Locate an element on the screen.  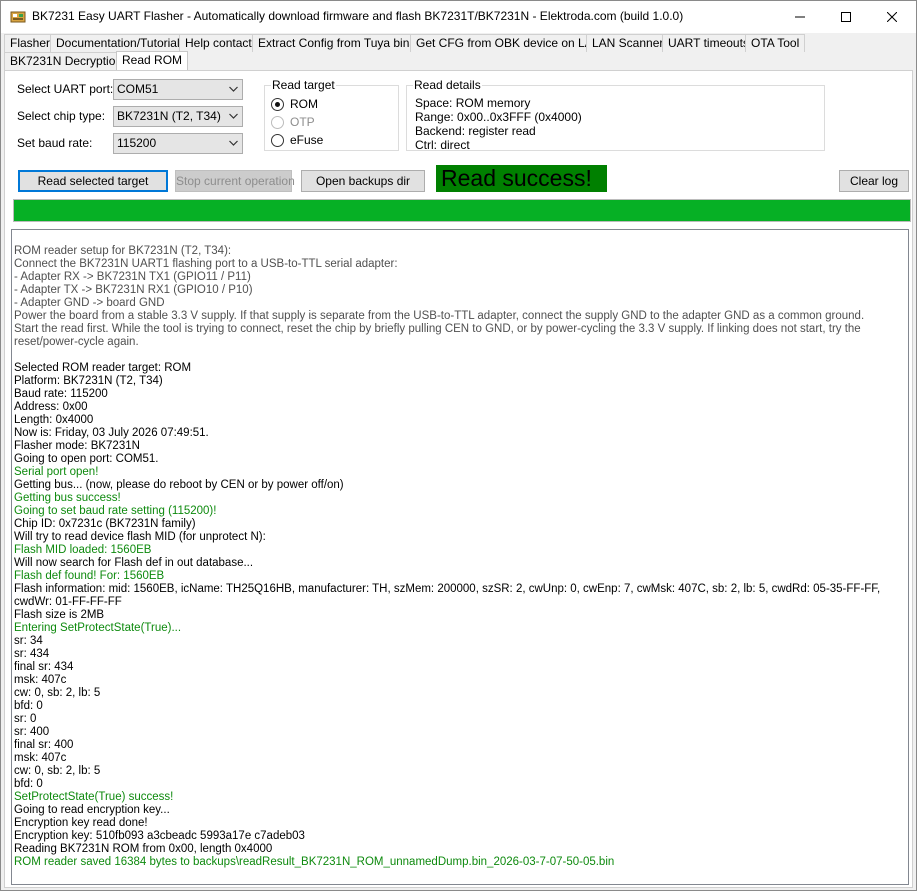
progress-bar is located at coordinates (462, 210).